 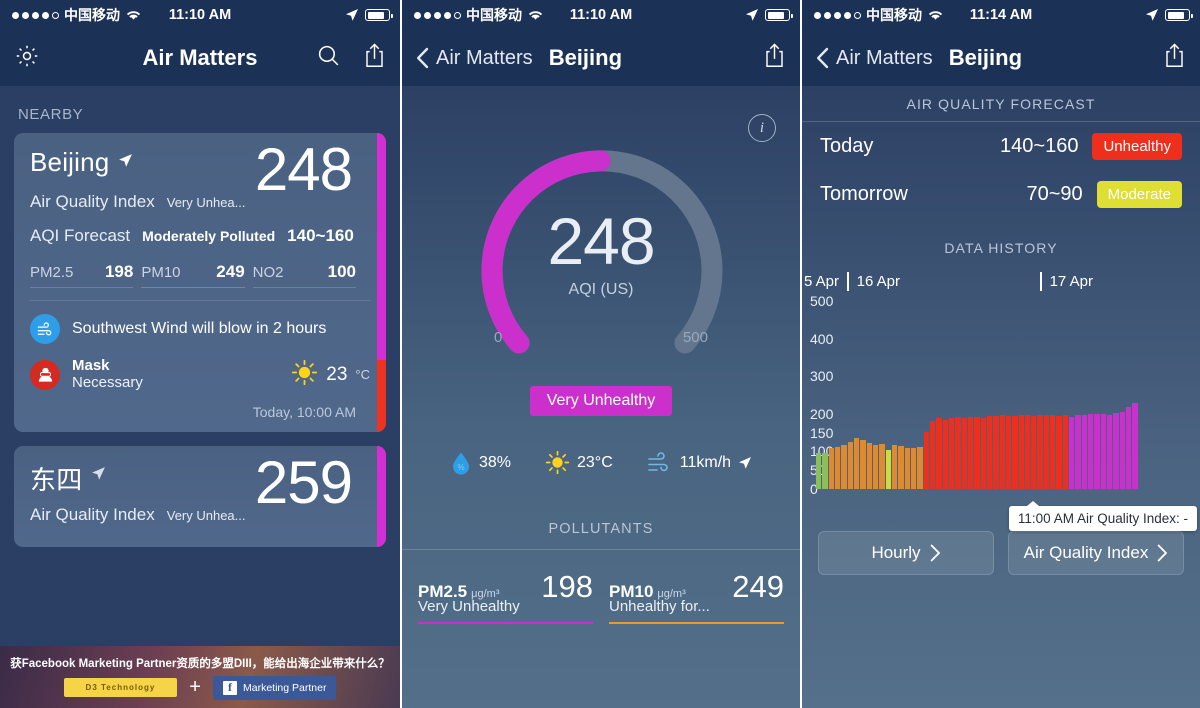 What do you see at coordinates (209, 236) in the screenshot?
I see `card-forecast-desc: Moderately Polluted` at bounding box center [209, 236].